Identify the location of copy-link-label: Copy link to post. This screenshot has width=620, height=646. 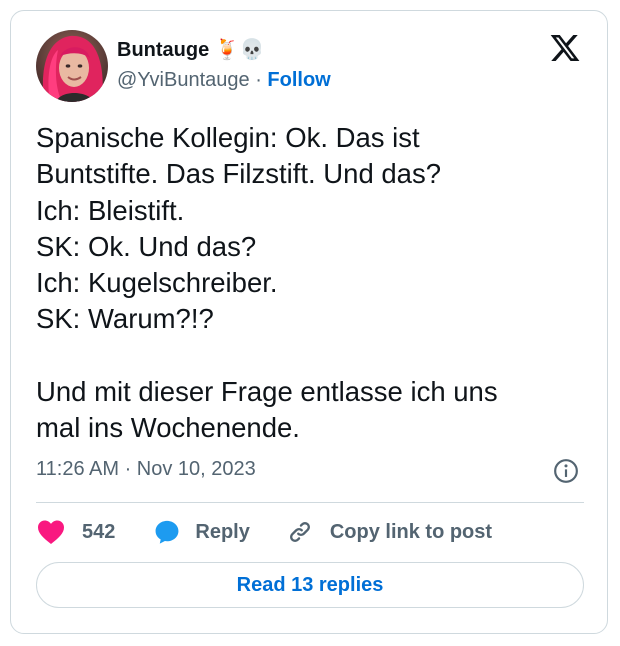
(411, 531).